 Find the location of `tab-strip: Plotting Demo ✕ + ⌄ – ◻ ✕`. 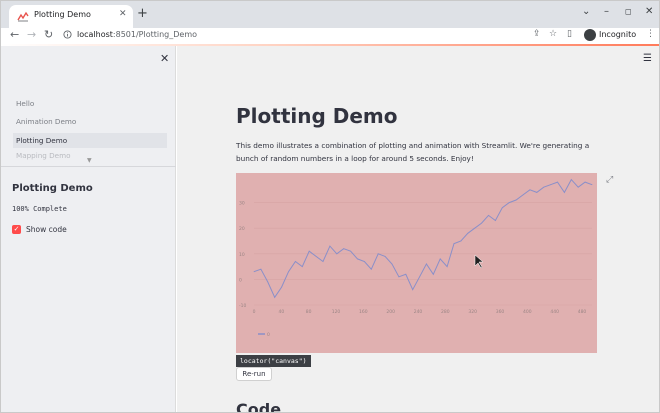

tab-strip: Plotting Demo ✕ + ⌄ – ◻ ✕ is located at coordinates (330, 14).